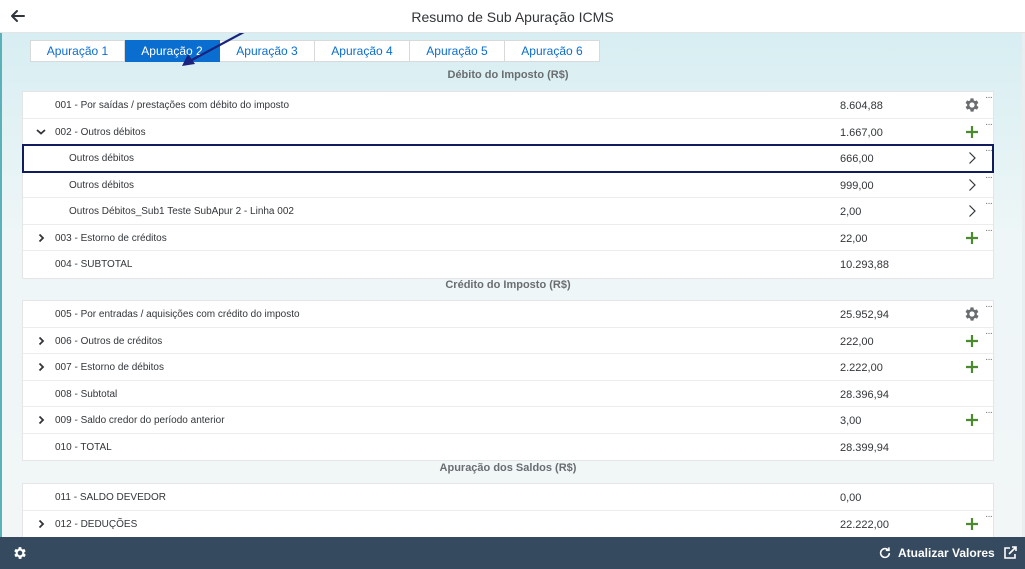  I want to click on footer-toolbar: Atualizar Valores, so click(512, 553).